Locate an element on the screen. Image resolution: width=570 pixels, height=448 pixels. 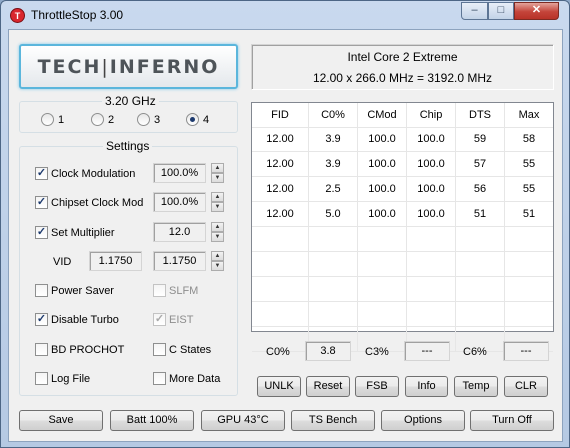
c-states-checkbox: C States is located at coordinates (182, 349).